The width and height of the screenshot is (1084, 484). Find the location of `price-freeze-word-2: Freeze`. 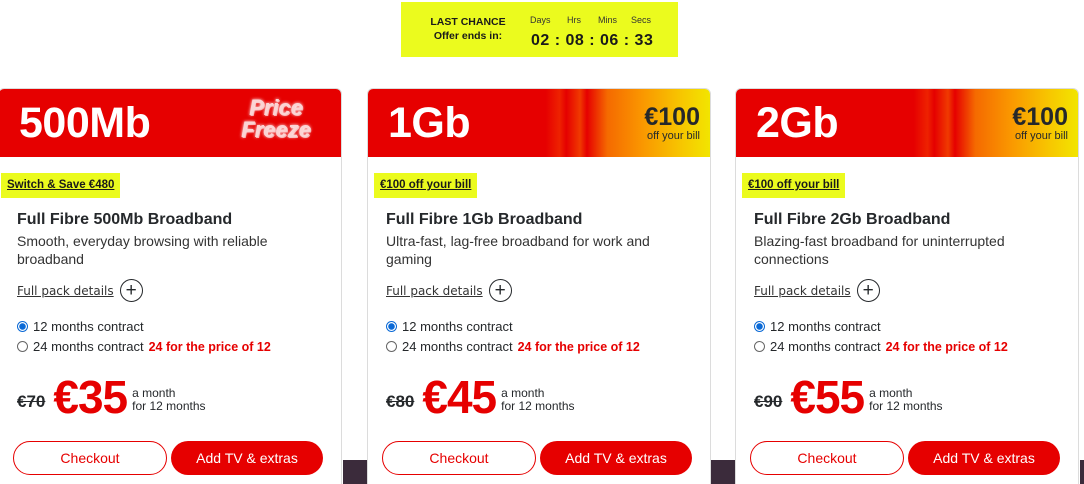

price-freeze-word-2: Freeze is located at coordinates (276, 129).